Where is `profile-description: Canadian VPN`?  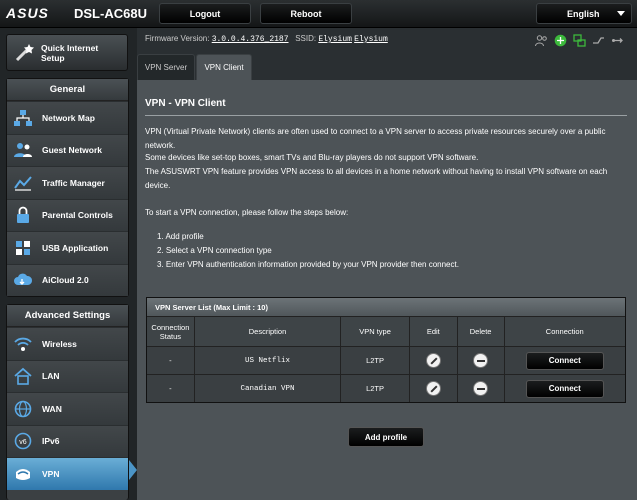
profile-description: Canadian VPN is located at coordinates (268, 388).